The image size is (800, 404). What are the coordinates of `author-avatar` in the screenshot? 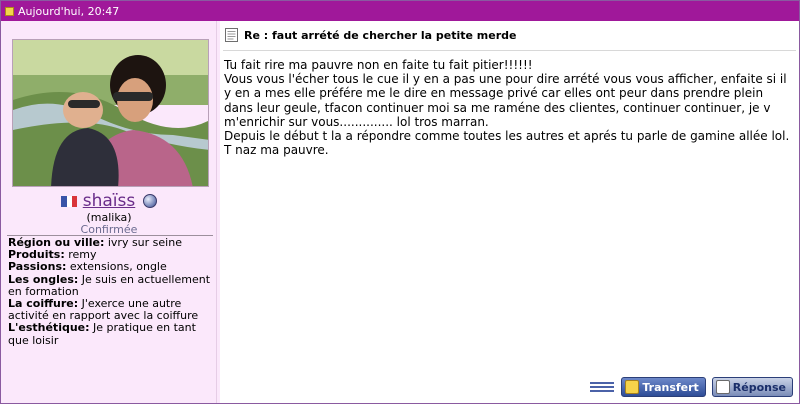 It's located at (110, 113).